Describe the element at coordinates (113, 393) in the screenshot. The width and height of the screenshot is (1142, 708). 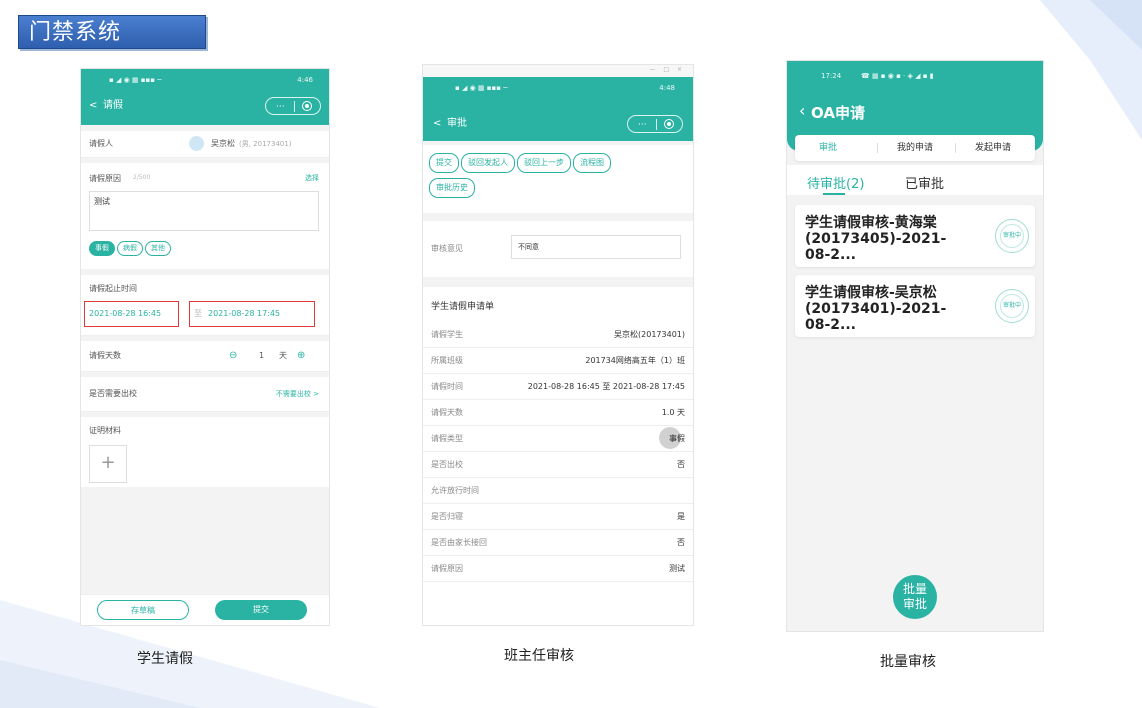
I see `leave-school-label: 是否需要出校` at that location.